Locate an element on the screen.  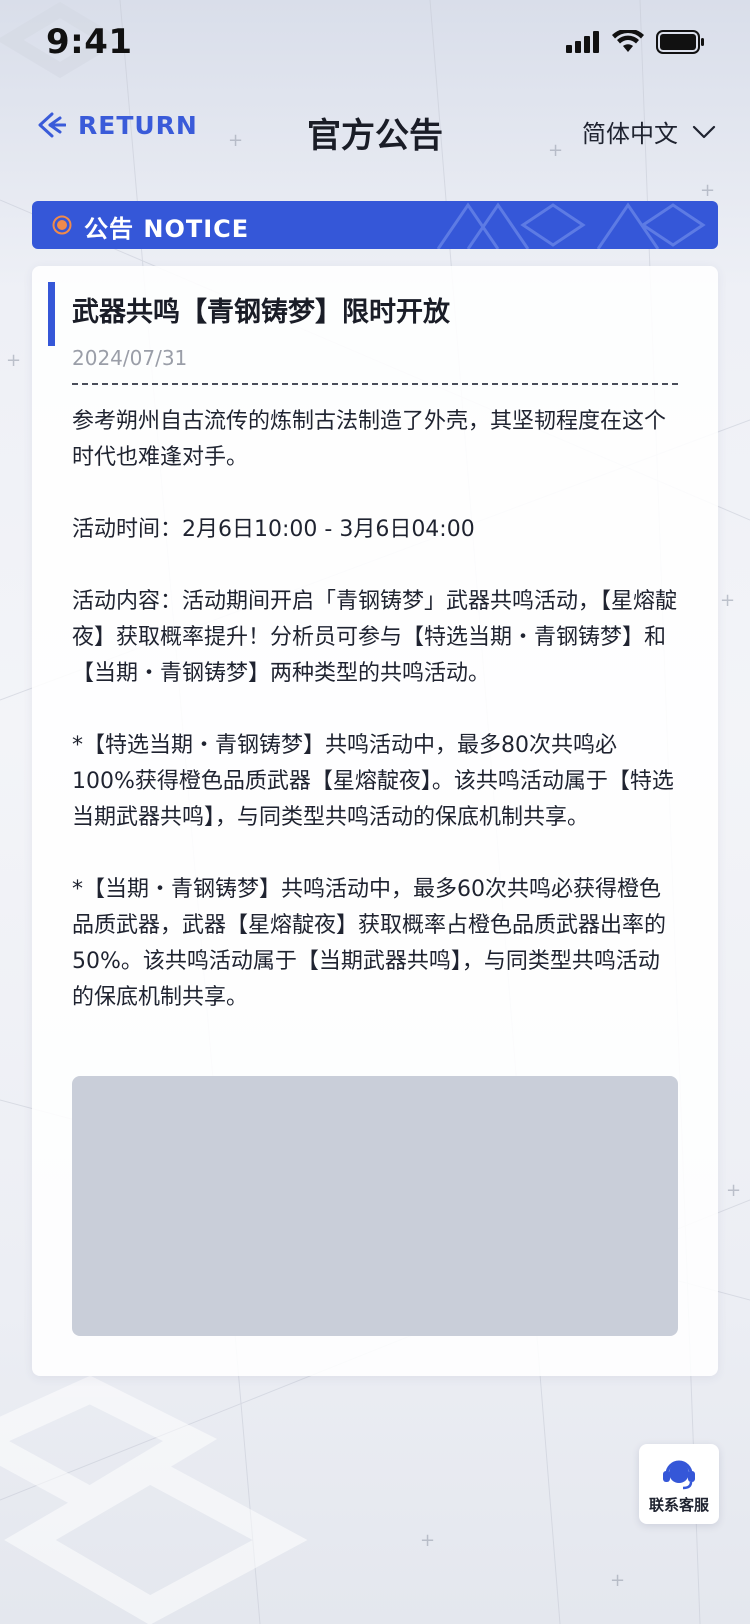
notice-banner: 公告 NOTICE is located at coordinates (375, 225).